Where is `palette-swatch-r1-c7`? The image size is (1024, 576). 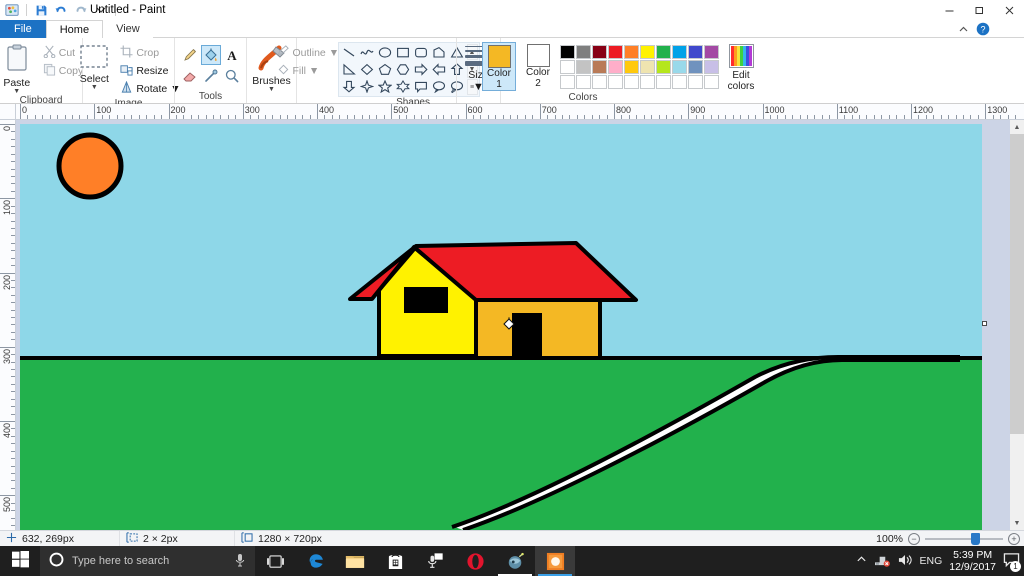
palette-swatch-r1-c7 is located at coordinates (663, 52).